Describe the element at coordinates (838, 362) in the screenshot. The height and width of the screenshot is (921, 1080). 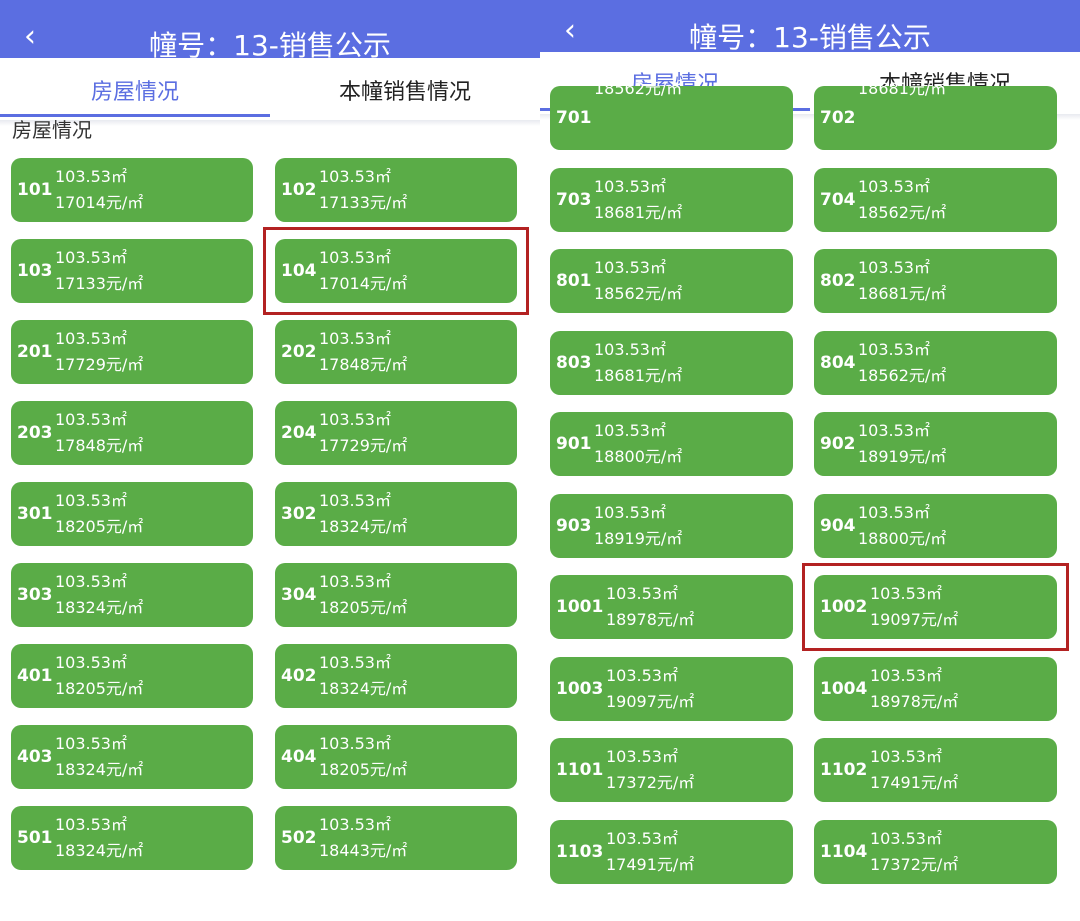
I see `unit-number: 804` at that location.